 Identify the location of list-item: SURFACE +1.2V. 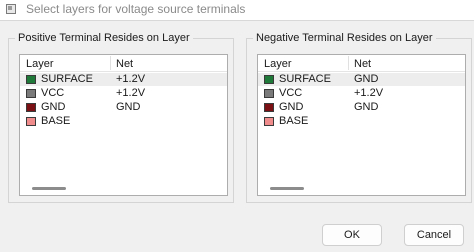
(123, 79).